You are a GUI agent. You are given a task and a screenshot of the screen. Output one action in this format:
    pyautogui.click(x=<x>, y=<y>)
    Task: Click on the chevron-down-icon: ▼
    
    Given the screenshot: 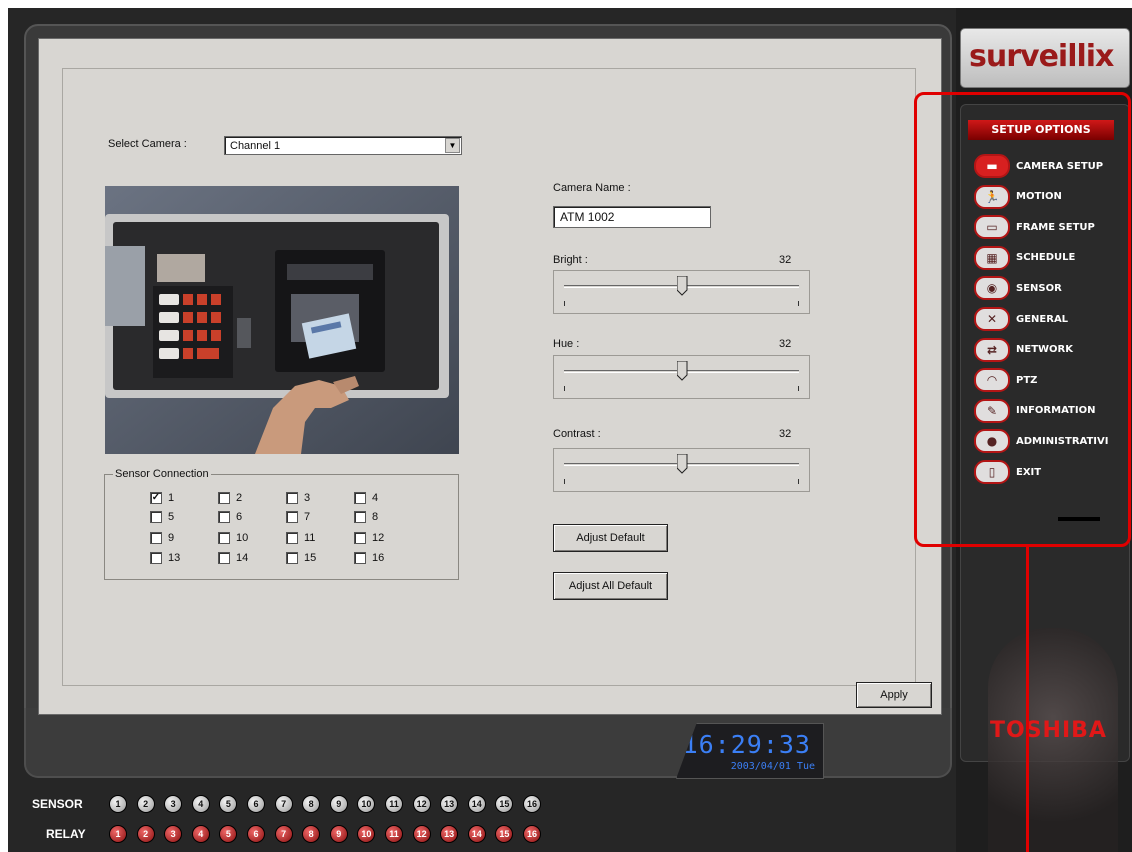 What is the action you would take?
    pyautogui.click(x=452, y=145)
    